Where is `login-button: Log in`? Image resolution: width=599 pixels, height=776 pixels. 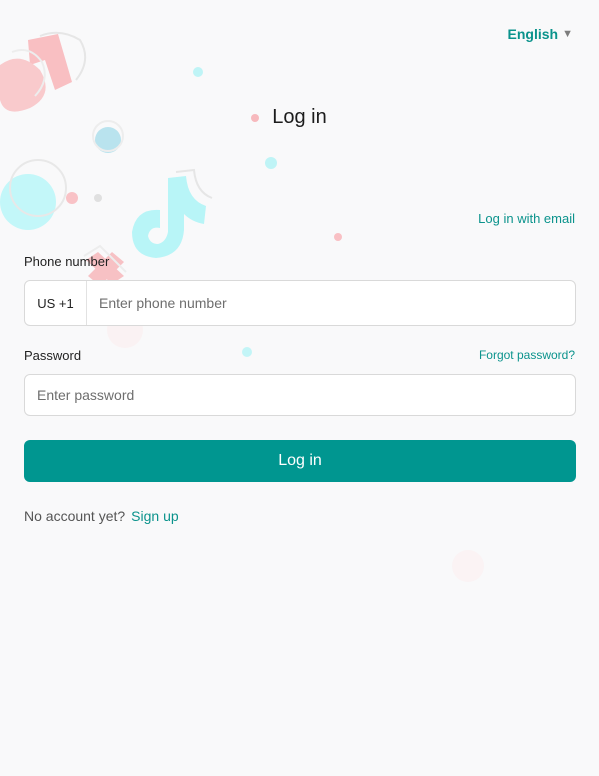
login-button: Log in is located at coordinates (300, 461).